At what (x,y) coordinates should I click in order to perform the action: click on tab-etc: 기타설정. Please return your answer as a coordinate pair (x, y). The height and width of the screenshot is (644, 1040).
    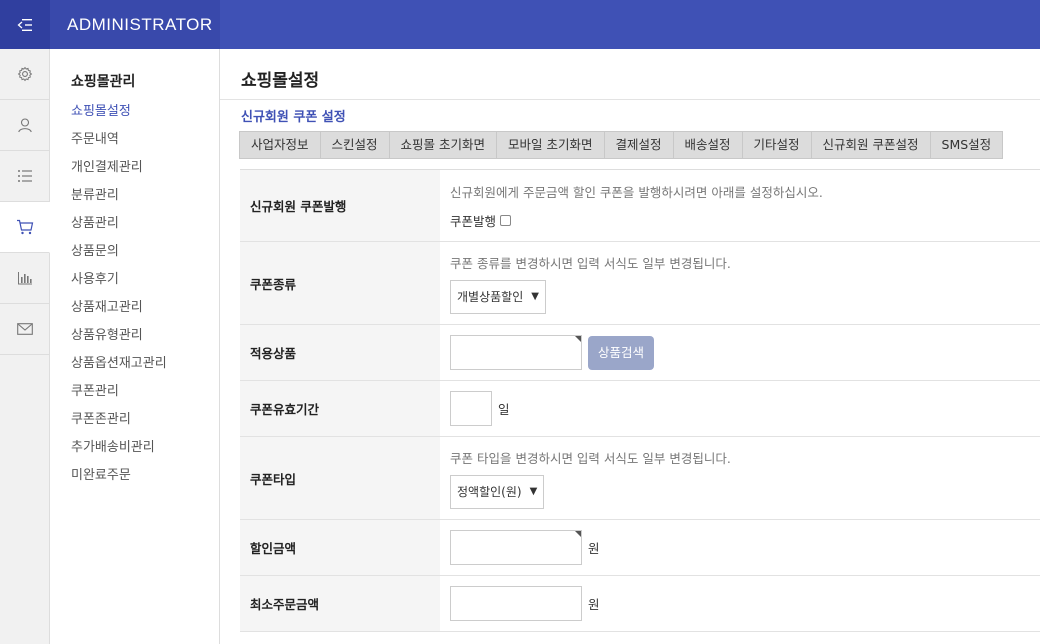
    Looking at the image, I should click on (777, 145).